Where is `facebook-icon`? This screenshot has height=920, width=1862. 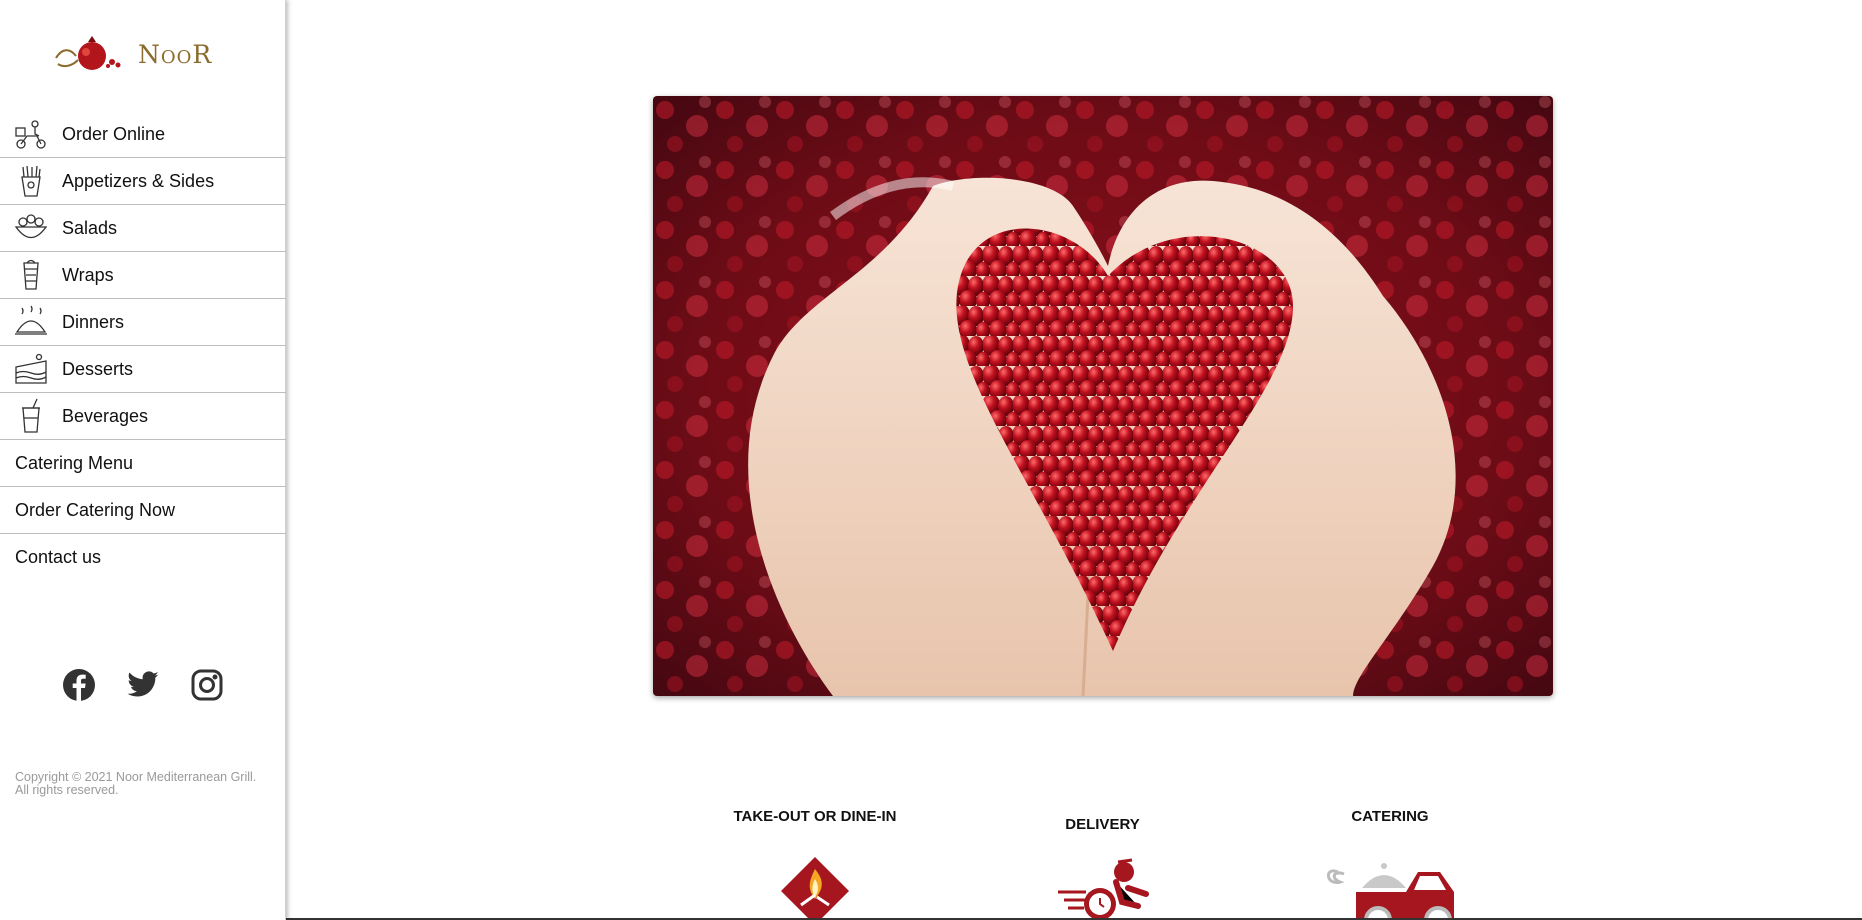 facebook-icon is located at coordinates (79, 685).